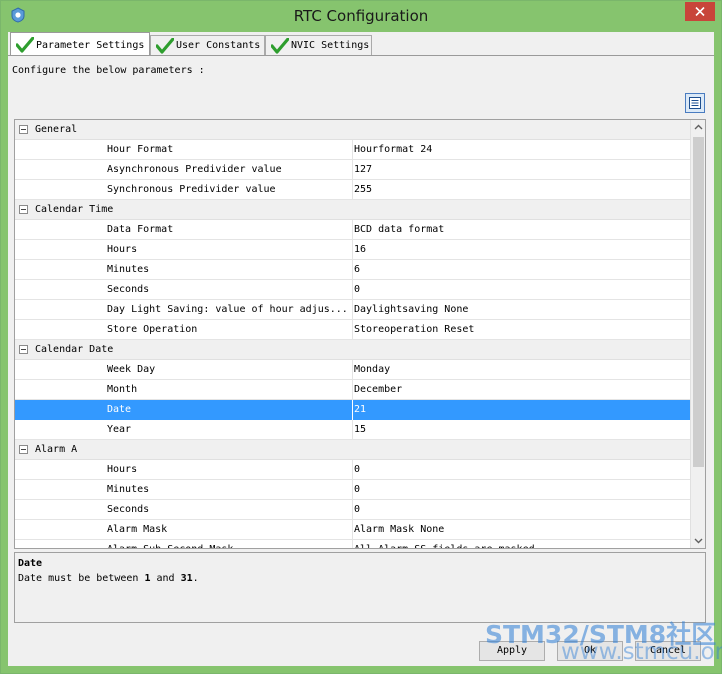 The width and height of the screenshot is (722, 674). I want to click on parameter-row: Date 21, so click(352, 410).